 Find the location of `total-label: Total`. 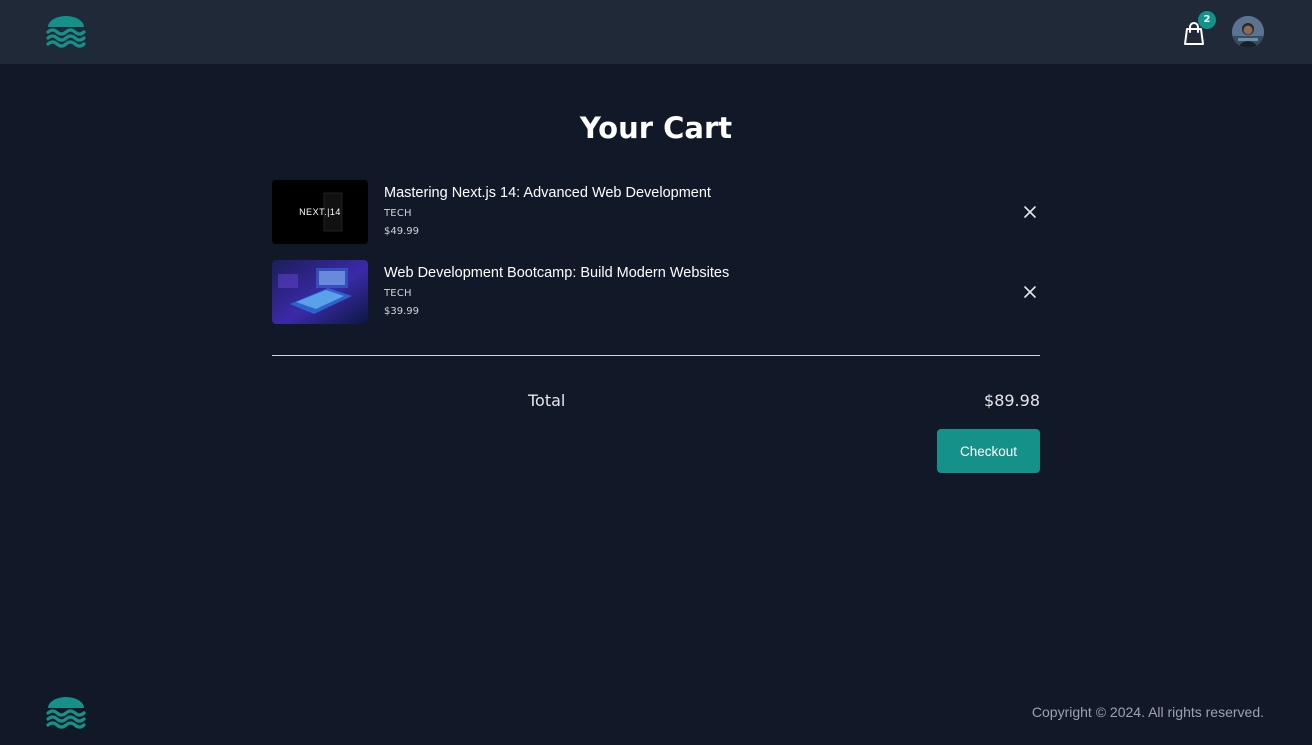

total-label: Total is located at coordinates (547, 400).